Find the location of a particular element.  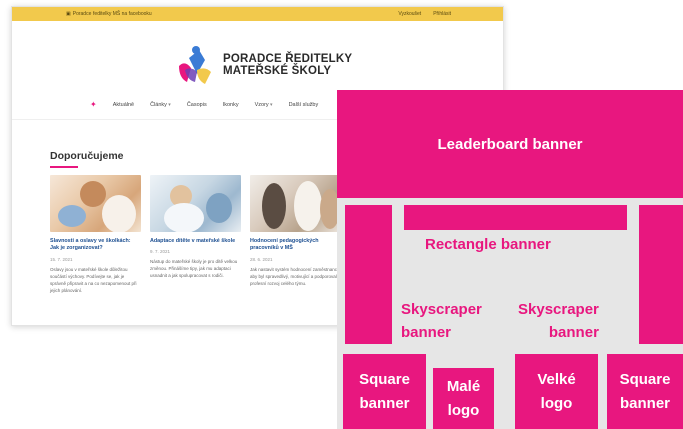

small-logo-banner: Malé logo is located at coordinates (463, 398).